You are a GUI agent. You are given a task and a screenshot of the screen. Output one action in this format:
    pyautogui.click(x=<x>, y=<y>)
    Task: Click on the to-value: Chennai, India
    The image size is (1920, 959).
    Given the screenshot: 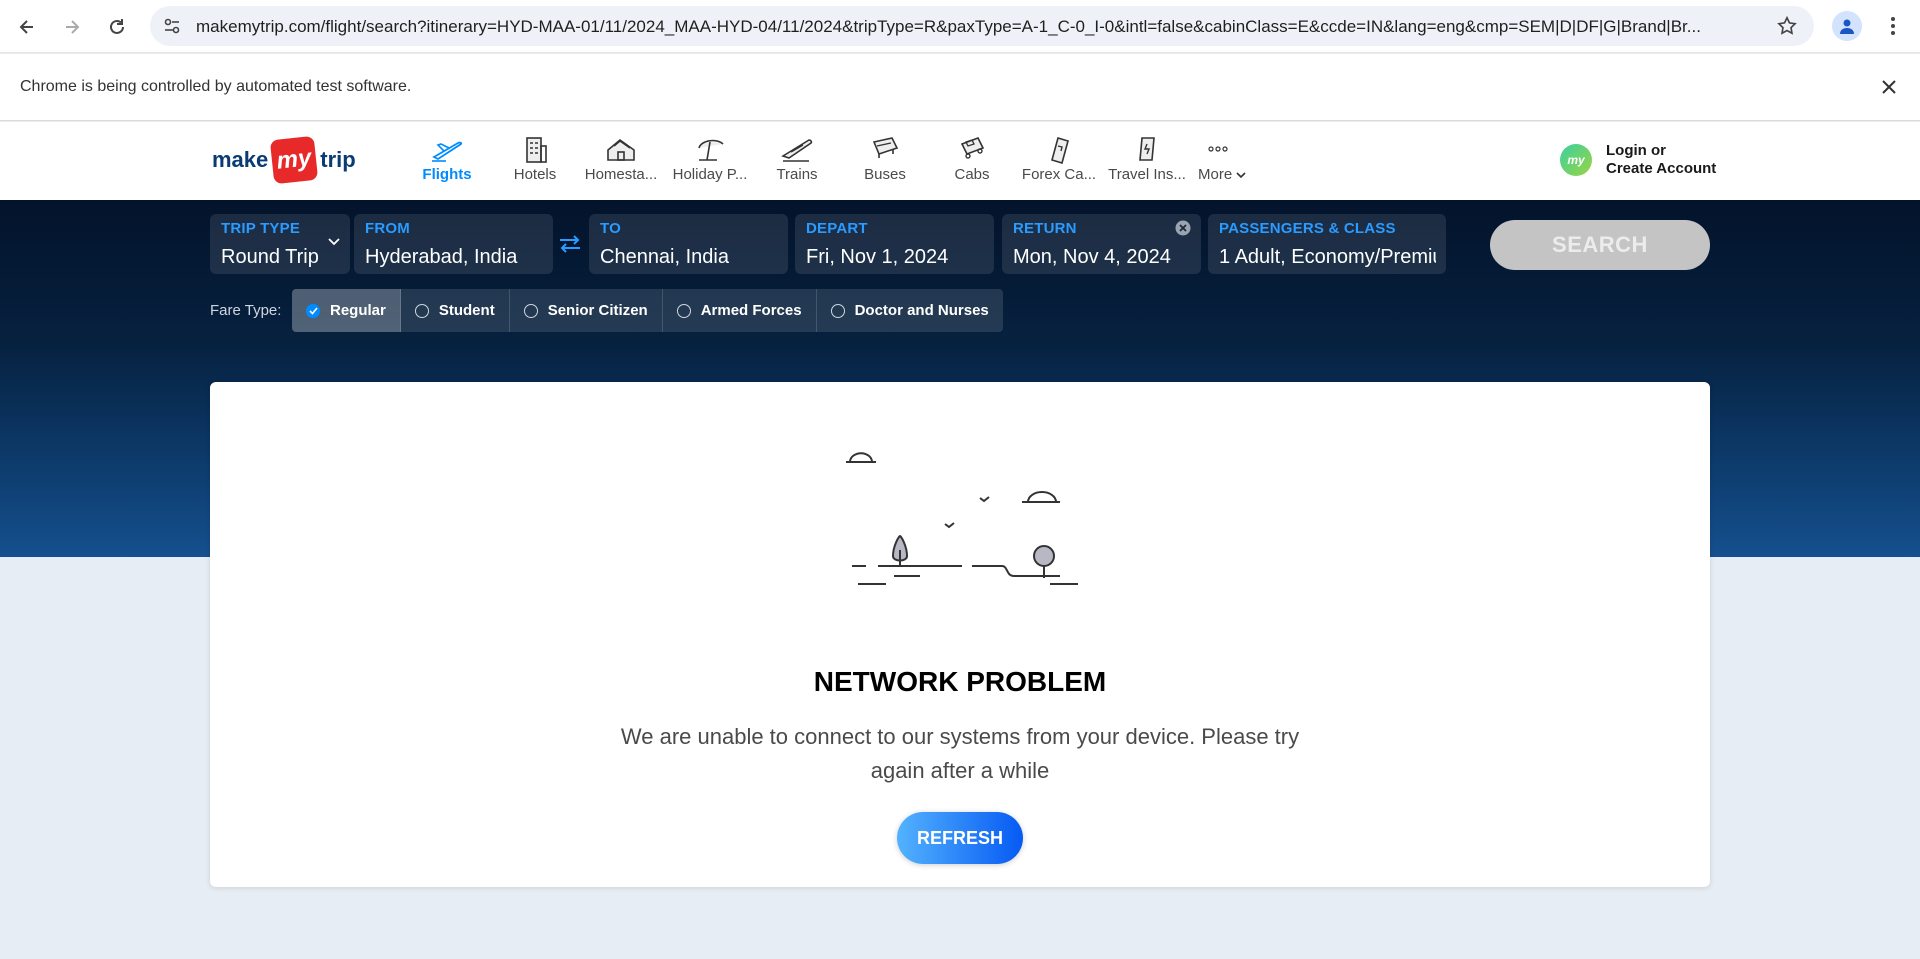 What is the action you would take?
    pyautogui.click(x=664, y=257)
    